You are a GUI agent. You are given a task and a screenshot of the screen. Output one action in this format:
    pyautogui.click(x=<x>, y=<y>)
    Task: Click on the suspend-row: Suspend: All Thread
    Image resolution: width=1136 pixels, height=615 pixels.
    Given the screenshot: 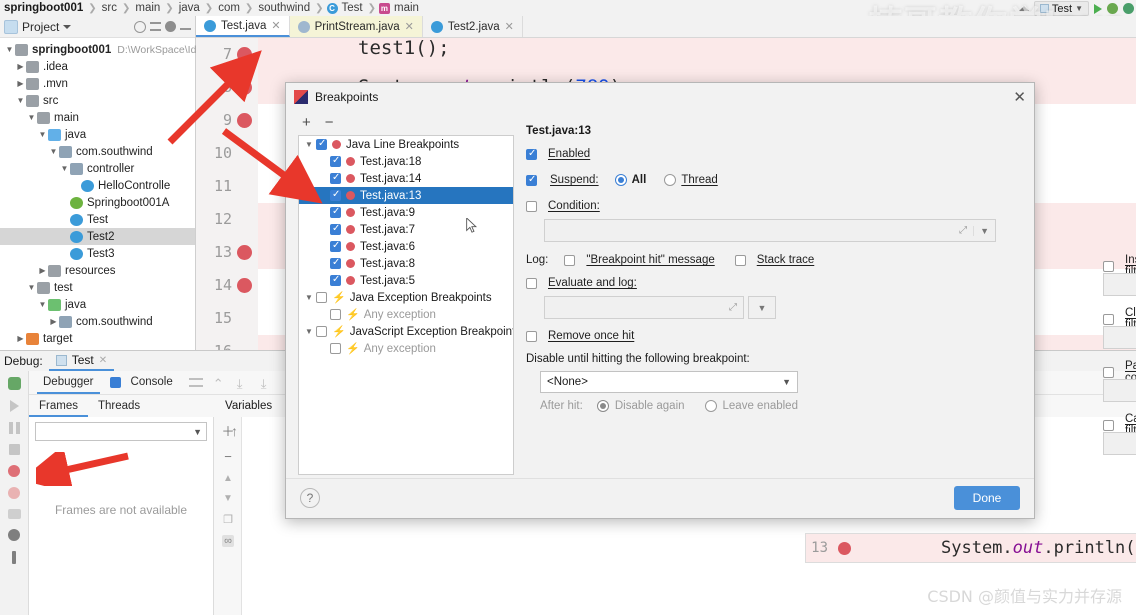 What is the action you would take?
    pyautogui.click(x=622, y=180)
    